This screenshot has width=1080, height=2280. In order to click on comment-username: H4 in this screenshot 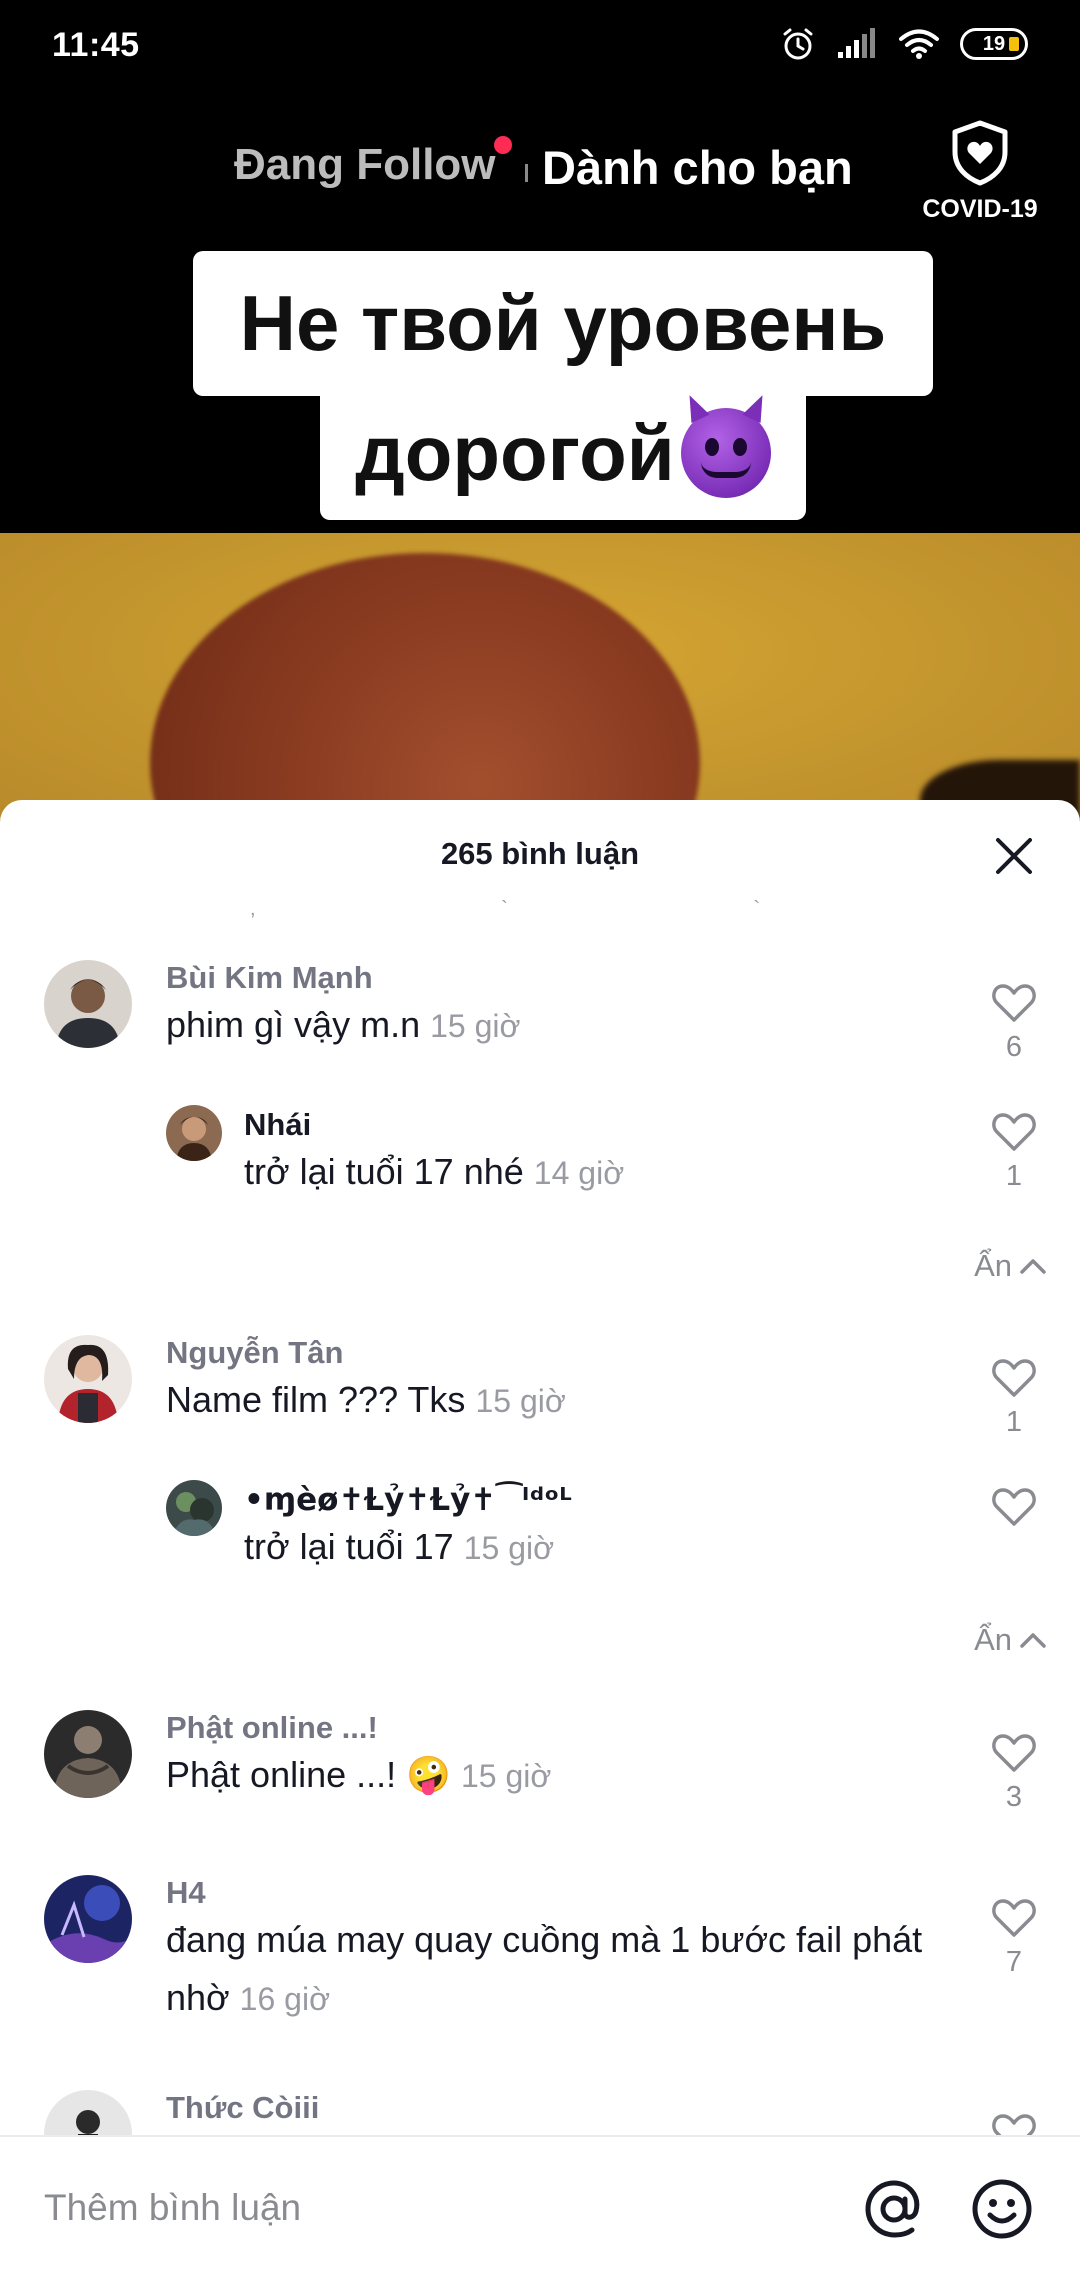, I will do `click(186, 1893)`.